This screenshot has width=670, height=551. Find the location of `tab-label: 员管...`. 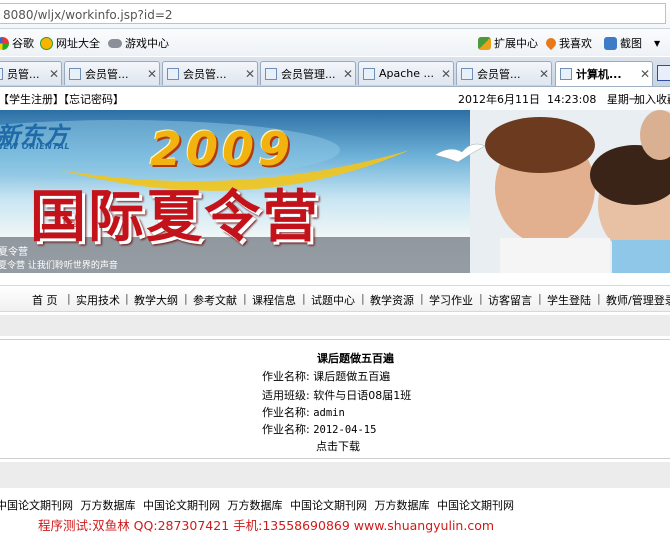

tab-label: 员管... is located at coordinates (23, 74).